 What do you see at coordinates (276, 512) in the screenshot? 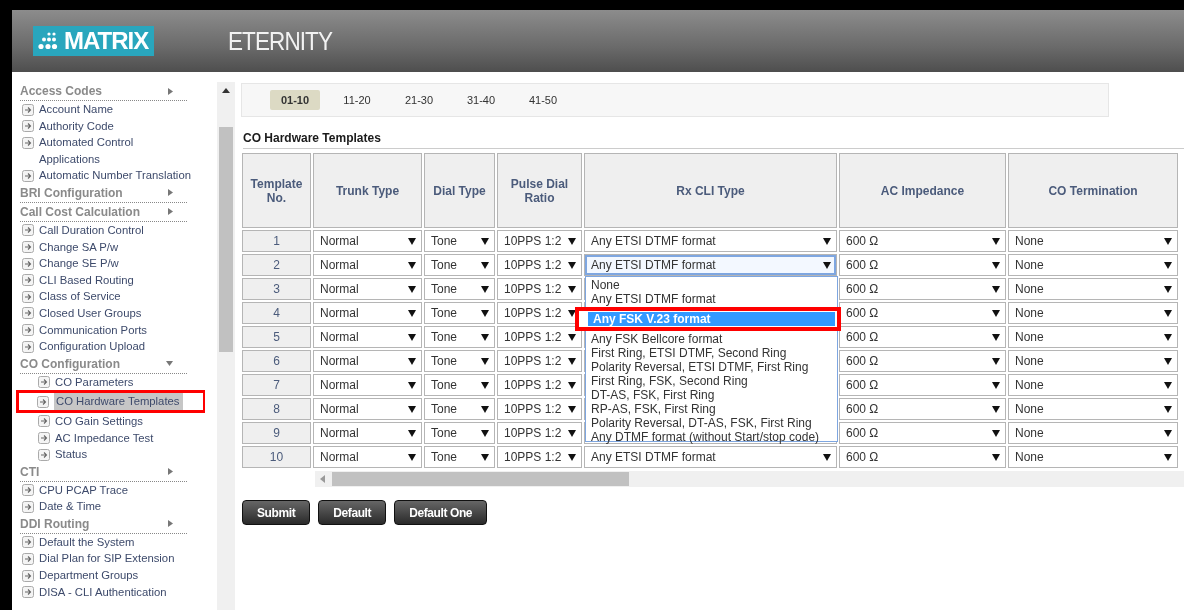
I see `action-button: Submit` at bounding box center [276, 512].